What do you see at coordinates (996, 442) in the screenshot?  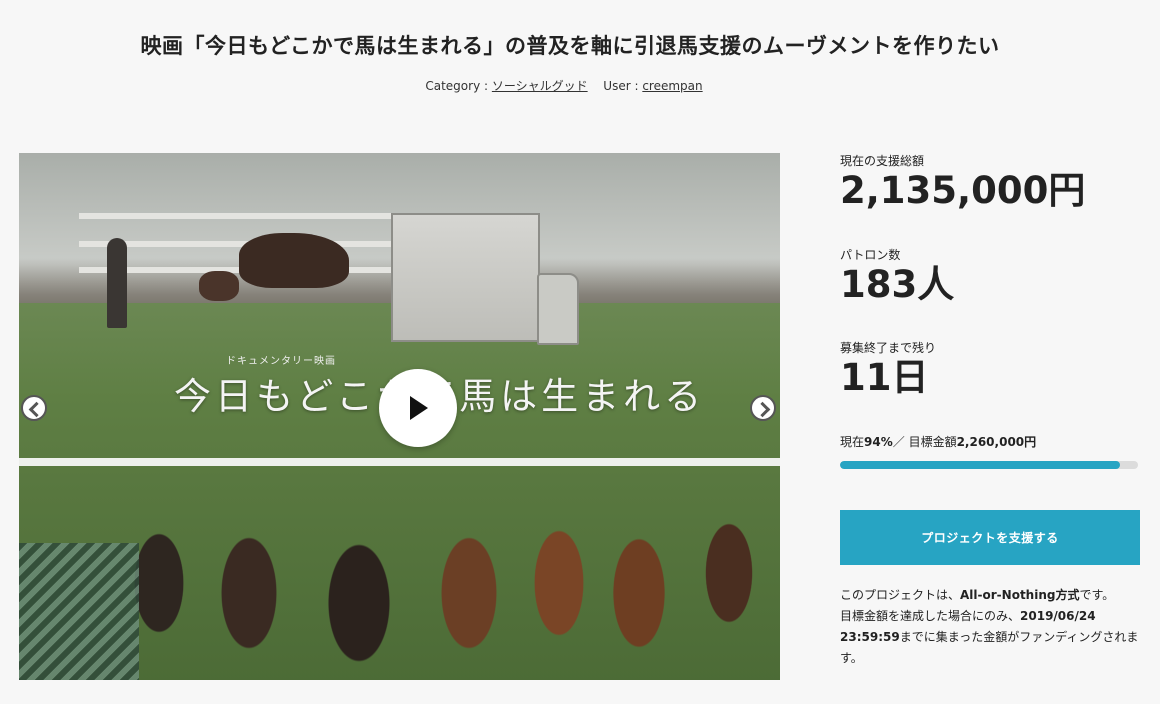 I see `goal-amount: 2,260,000円` at bounding box center [996, 442].